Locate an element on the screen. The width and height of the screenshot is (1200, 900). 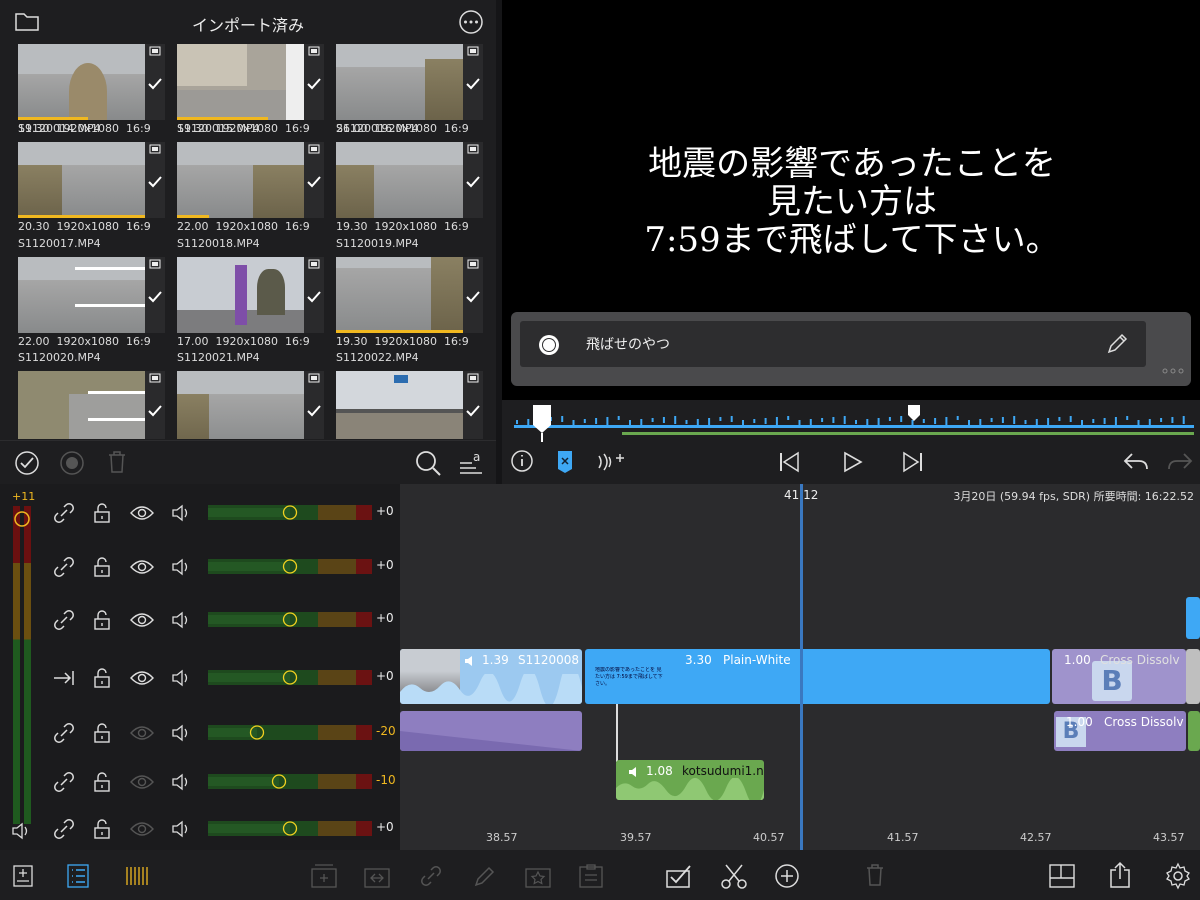
transition-cross-dissolve-2: B 1.00 Cross Dissolv is located at coordinates (1120, 731).